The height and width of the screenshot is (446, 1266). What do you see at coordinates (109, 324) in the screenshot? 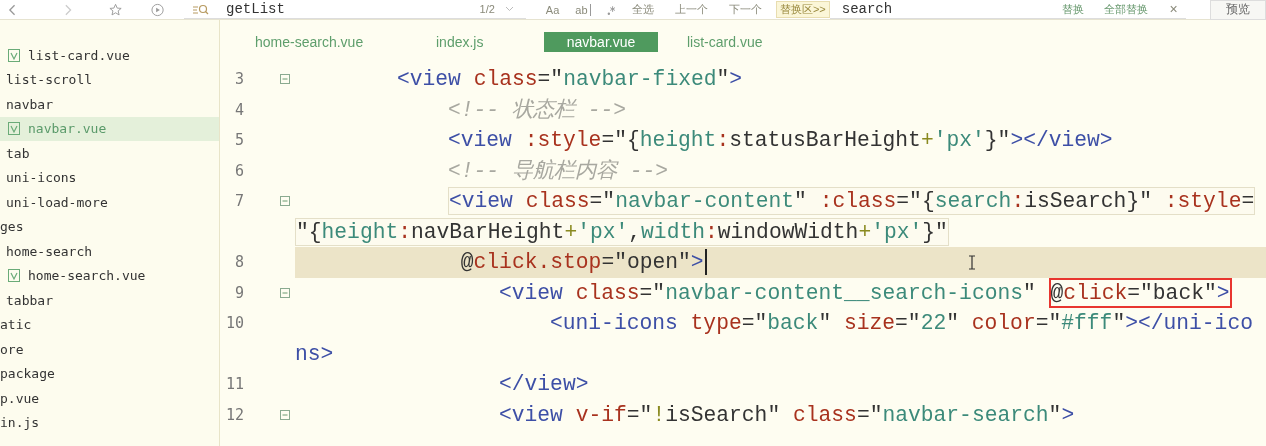
I see `tree-item: atic` at bounding box center [109, 324].